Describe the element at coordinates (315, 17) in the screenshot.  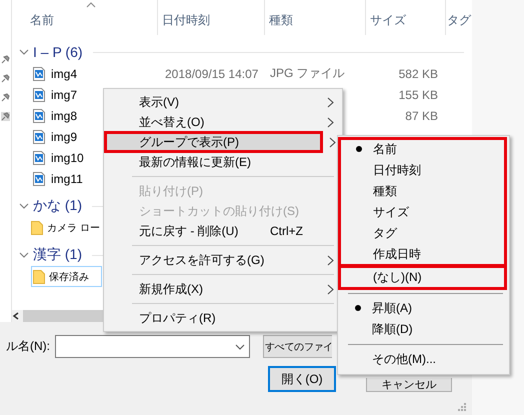
I see `column-header: 種類` at that location.